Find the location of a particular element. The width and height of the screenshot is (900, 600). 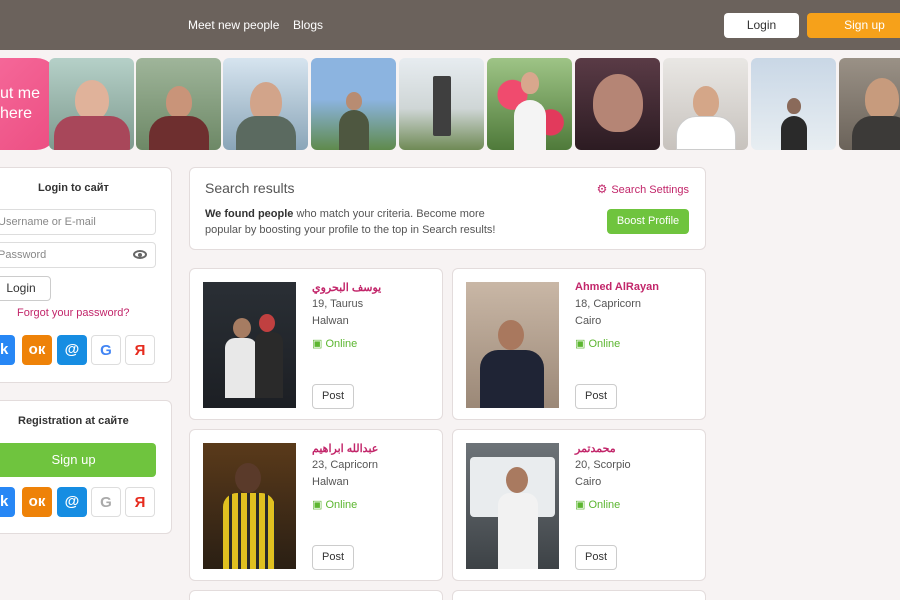

profile-name: يوسف البحروي is located at coordinates (346, 287).